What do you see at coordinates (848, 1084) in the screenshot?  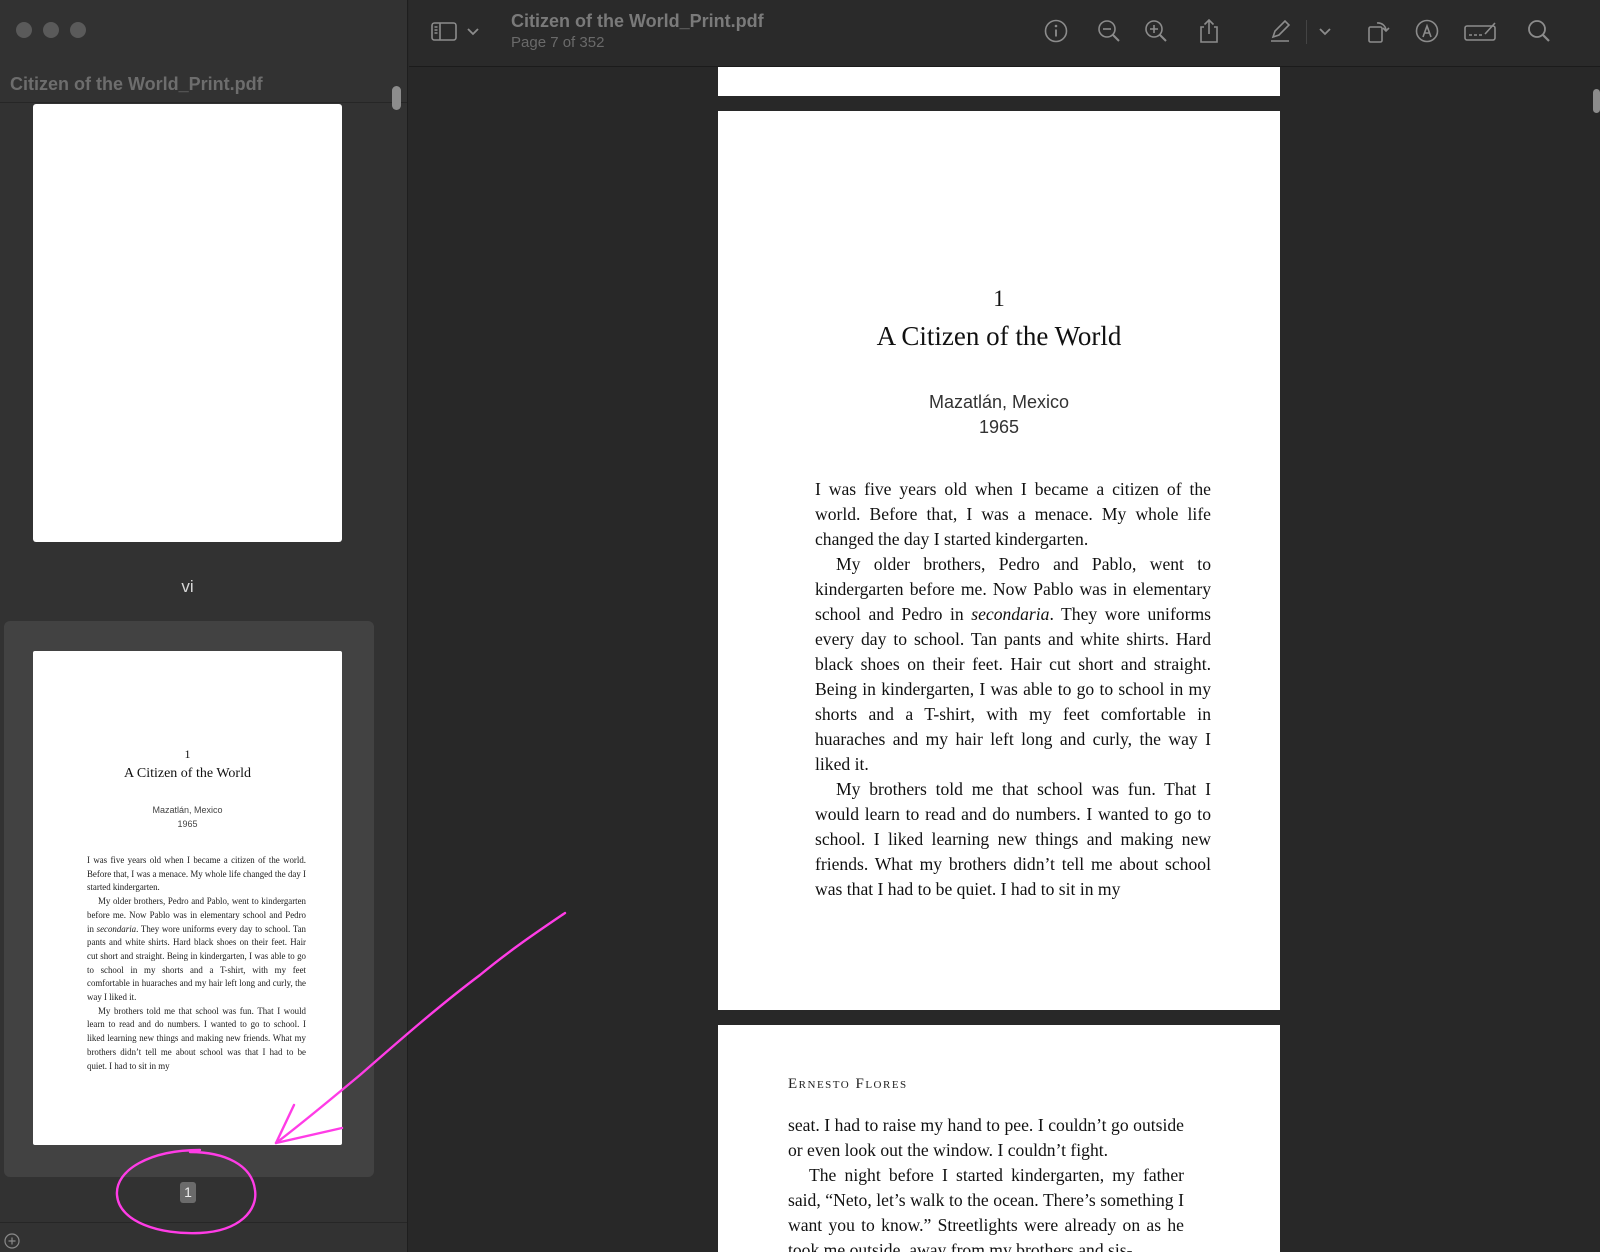 I see `running-header: Ernesto Flores` at bounding box center [848, 1084].